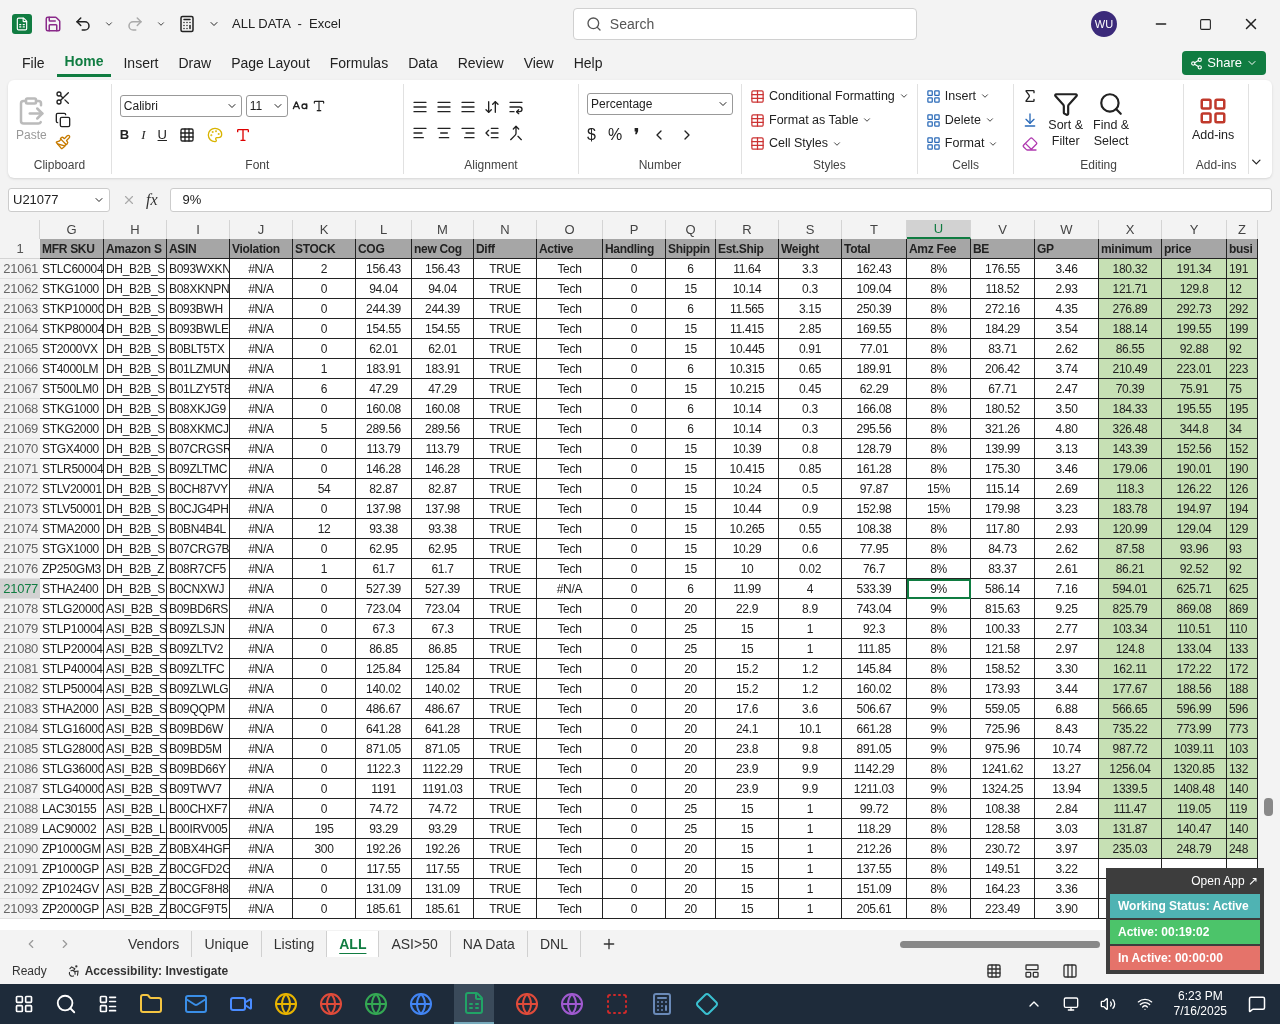  Describe the element at coordinates (195, 63) in the screenshot. I see `ribbon-tab: Draw` at that location.